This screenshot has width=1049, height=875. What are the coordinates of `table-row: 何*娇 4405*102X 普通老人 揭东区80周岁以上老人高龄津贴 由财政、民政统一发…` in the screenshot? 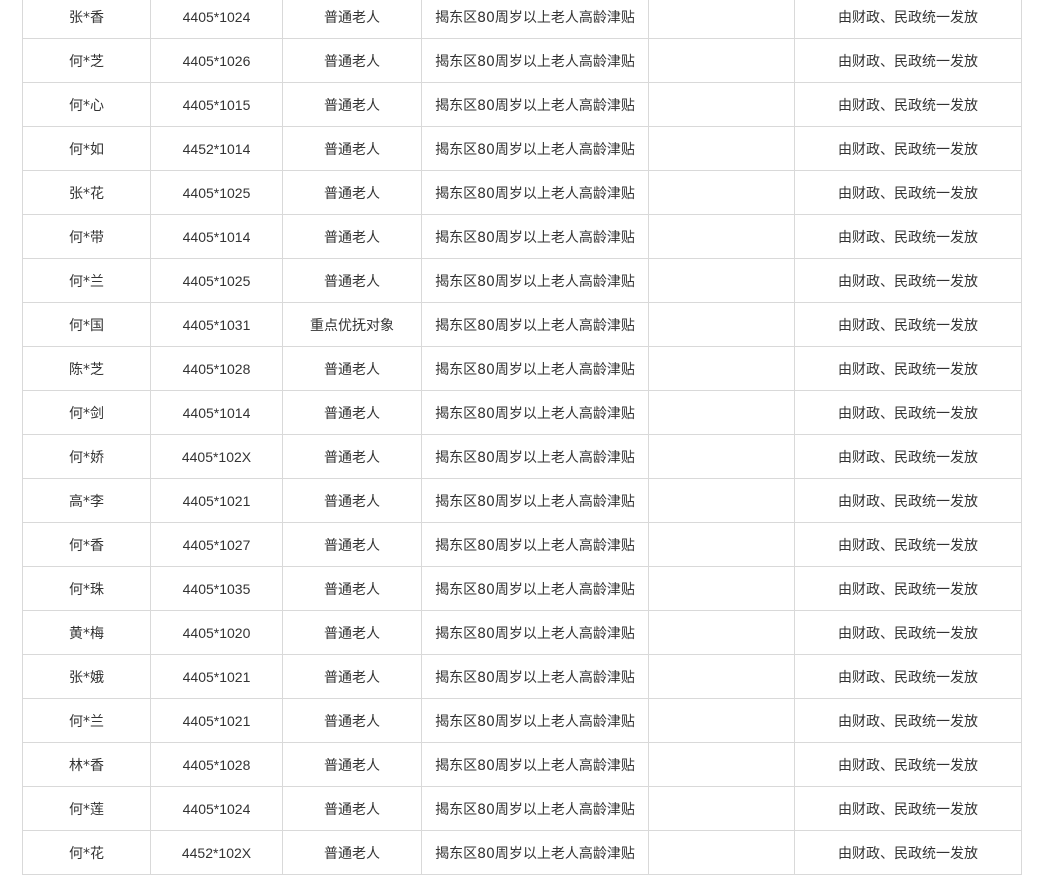 It's located at (522, 456).